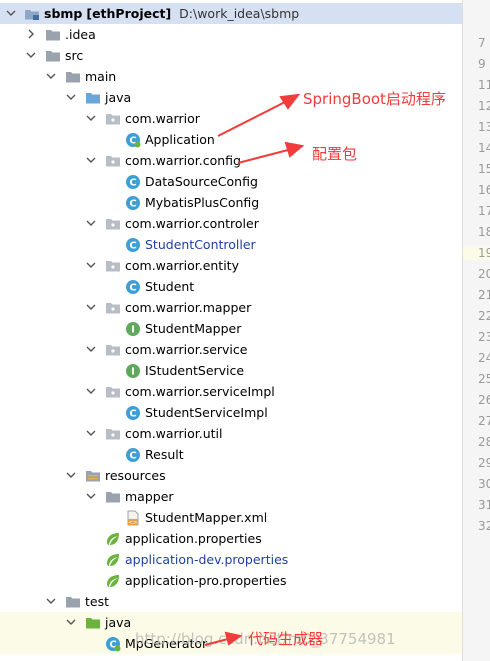  What do you see at coordinates (231, 538) in the screenshot?
I see `tree-row-properties: application.properties` at bounding box center [231, 538].